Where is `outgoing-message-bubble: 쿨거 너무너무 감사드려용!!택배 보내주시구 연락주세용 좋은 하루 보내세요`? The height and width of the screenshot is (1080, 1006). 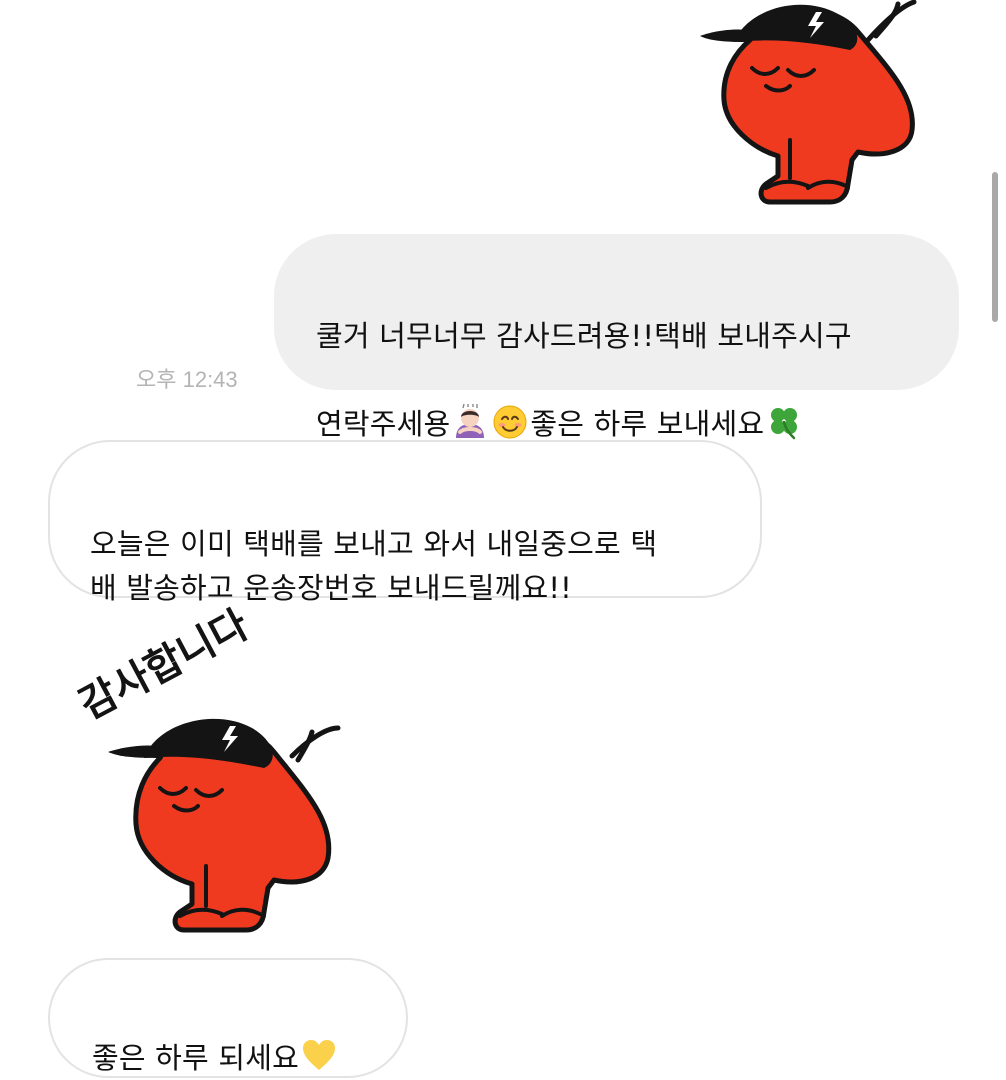
outgoing-message-bubble: 쿨거 너무너무 감사드려용!!택배 보내주시구 연락주세용 좋은 하루 보내세요 is located at coordinates (616, 337).